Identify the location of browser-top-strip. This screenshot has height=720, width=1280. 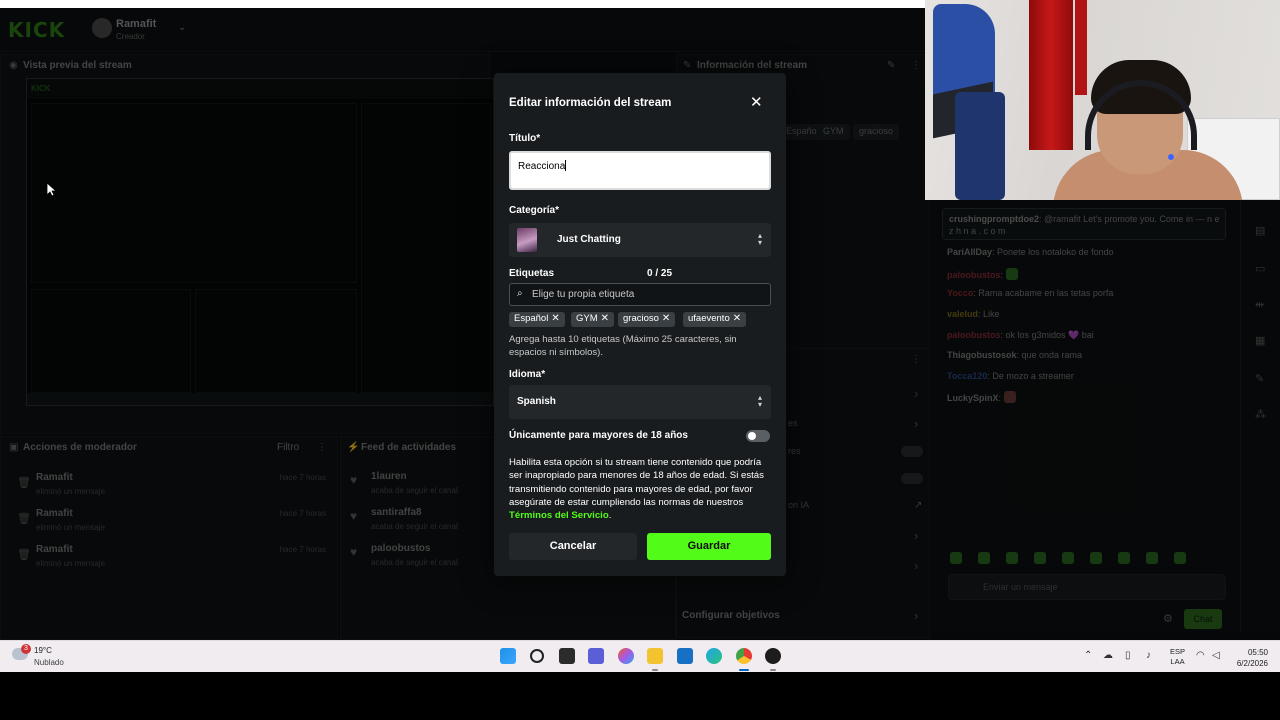
(462, 4).